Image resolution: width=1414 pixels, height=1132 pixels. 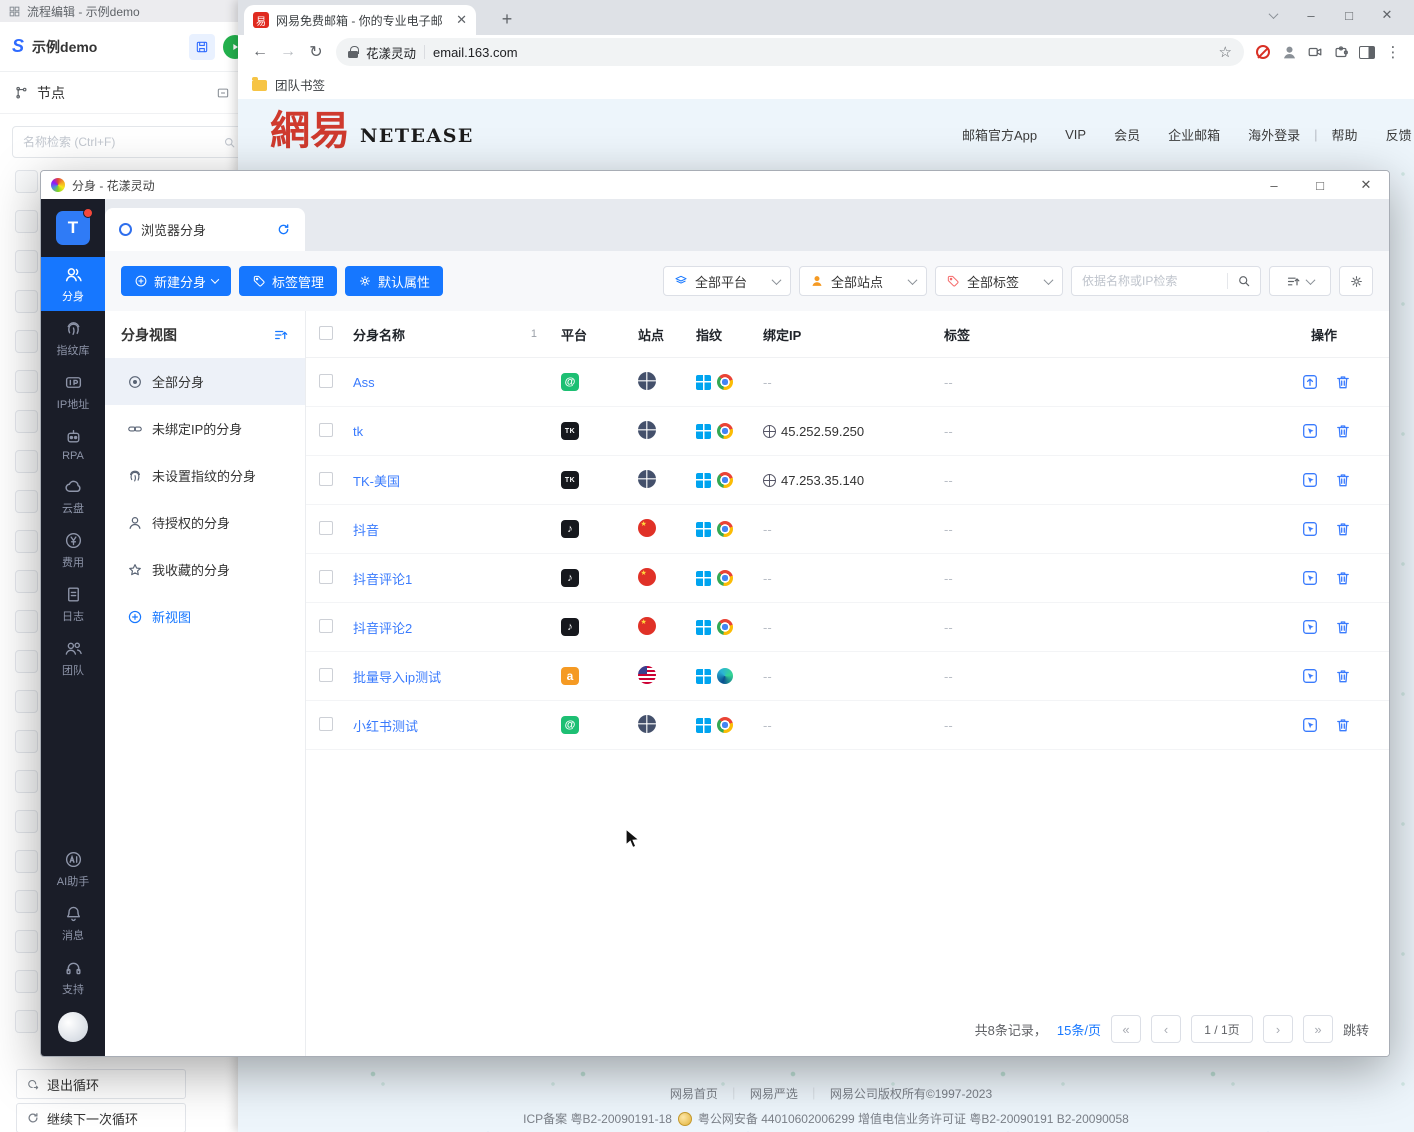 I want to click on tab-close-icon: ✕, so click(x=461, y=20).